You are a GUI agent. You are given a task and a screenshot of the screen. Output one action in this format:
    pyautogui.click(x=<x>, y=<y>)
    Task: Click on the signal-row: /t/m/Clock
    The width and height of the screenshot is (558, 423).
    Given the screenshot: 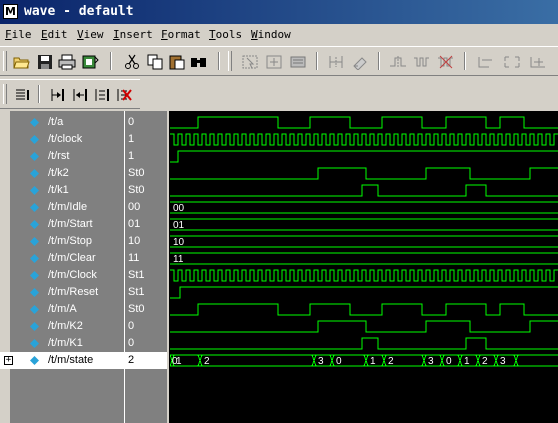 What is the action you would take?
    pyautogui.click(x=67, y=275)
    